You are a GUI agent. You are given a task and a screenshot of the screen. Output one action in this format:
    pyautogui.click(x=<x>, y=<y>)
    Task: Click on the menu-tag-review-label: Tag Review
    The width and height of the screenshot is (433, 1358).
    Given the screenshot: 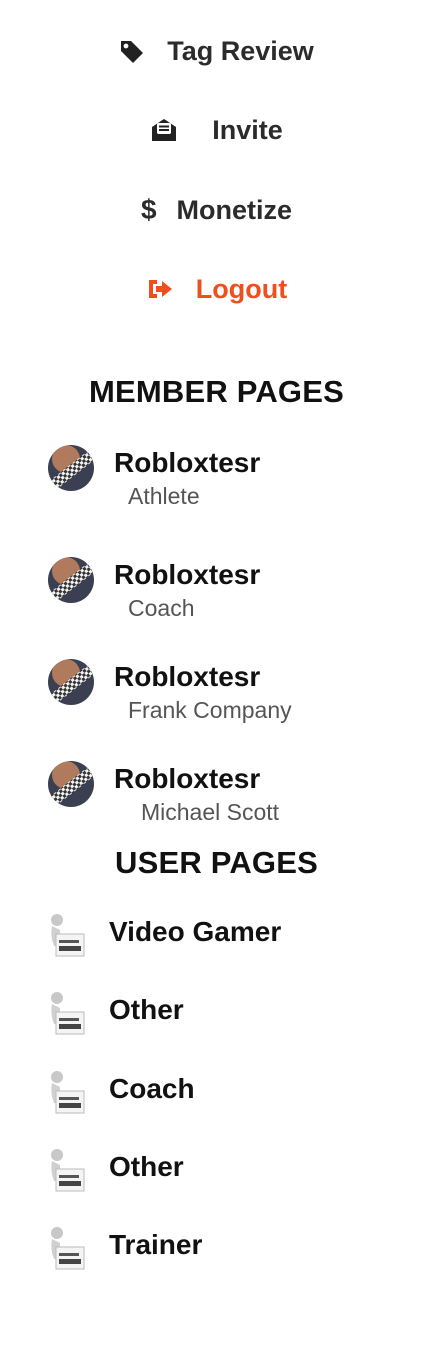 What is the action you would take?
    pyautogui.click(x=240, y=50)
    